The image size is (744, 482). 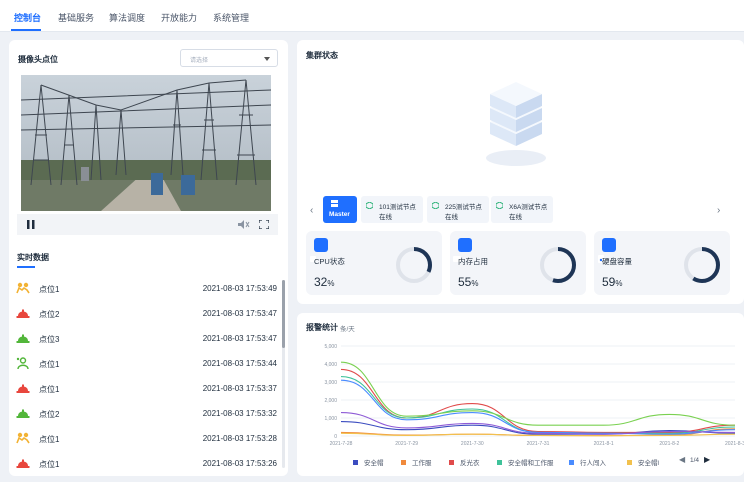 What do you see at coordinates (33, 257) in the screenshot?
I see `tab-realtime-data: 实时数据` at bounding box center [33, 257].